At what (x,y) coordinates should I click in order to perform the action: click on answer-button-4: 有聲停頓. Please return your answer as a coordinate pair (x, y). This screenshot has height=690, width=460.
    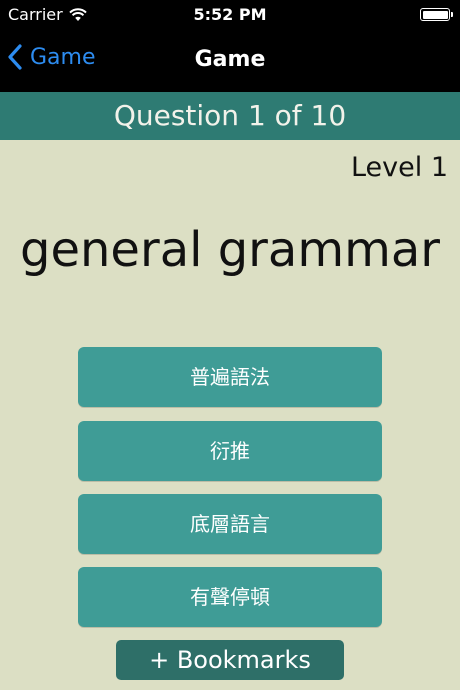
    Looking at the image, I should click on (230, 597).